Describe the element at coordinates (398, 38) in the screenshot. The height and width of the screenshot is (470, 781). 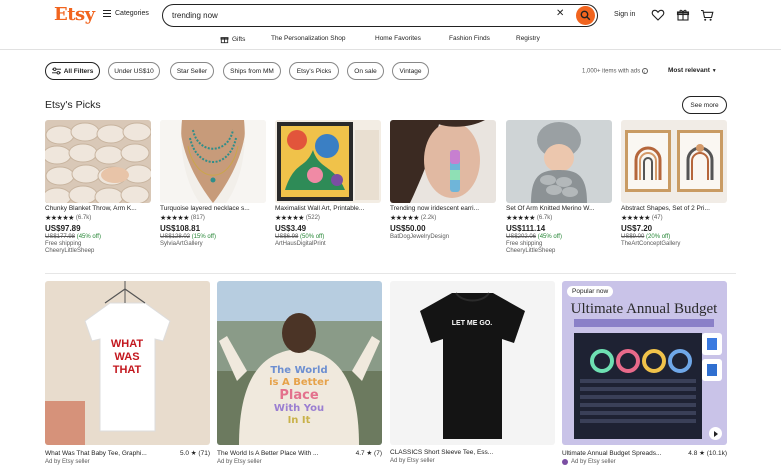
I see `nav-item-home-favorites: Home Favorites` at that location.